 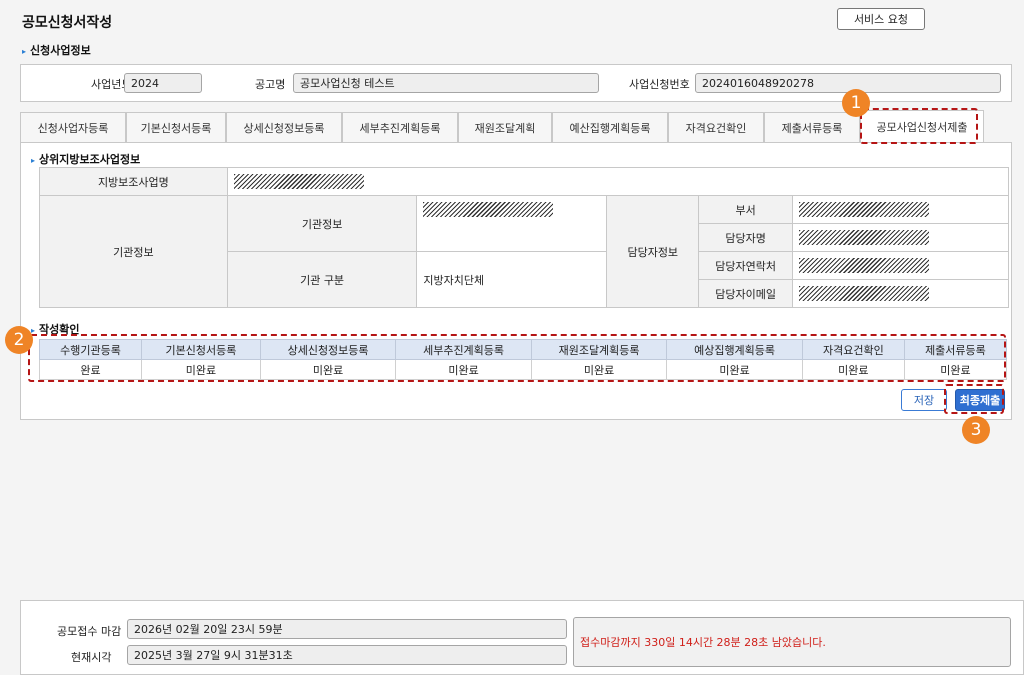 What do you see at coordinates (792, 642) in the screenshot?
I see `remaining-time-notice: 접수마감까지 330일 14시간 28분 28초 남았습니다.` at bounding box center [792, 642].